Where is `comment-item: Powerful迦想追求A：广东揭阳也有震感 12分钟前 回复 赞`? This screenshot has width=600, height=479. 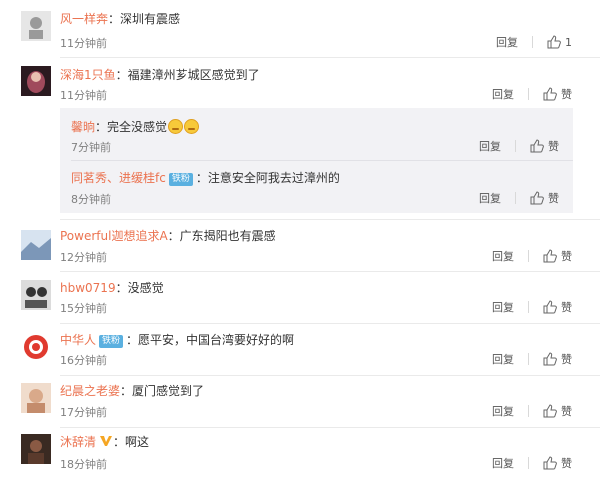 comment-item: Powerful迦想追求A：广东揭阳也有震感 12分钟前 回复 赞 is located at coordinates (300, 246).